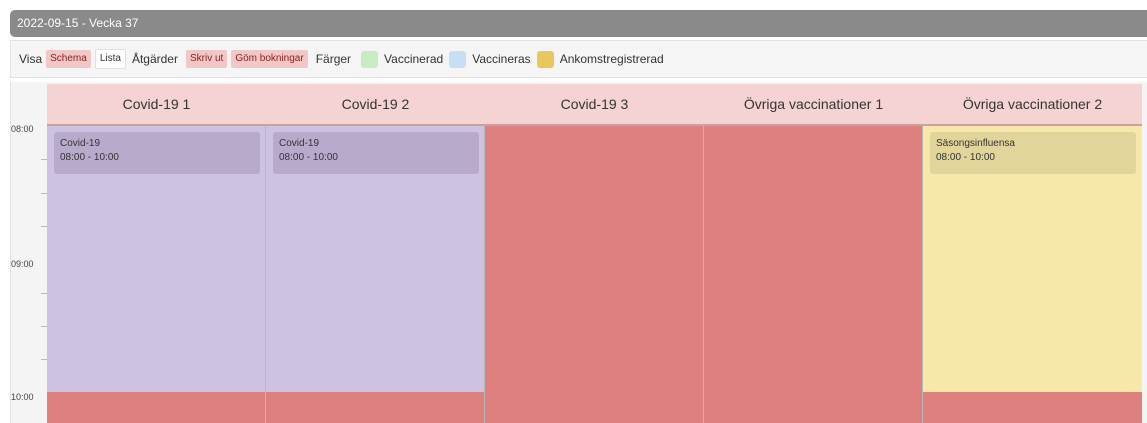  I want to click on legend-swatch-vaccinerad, so click(370, 59).